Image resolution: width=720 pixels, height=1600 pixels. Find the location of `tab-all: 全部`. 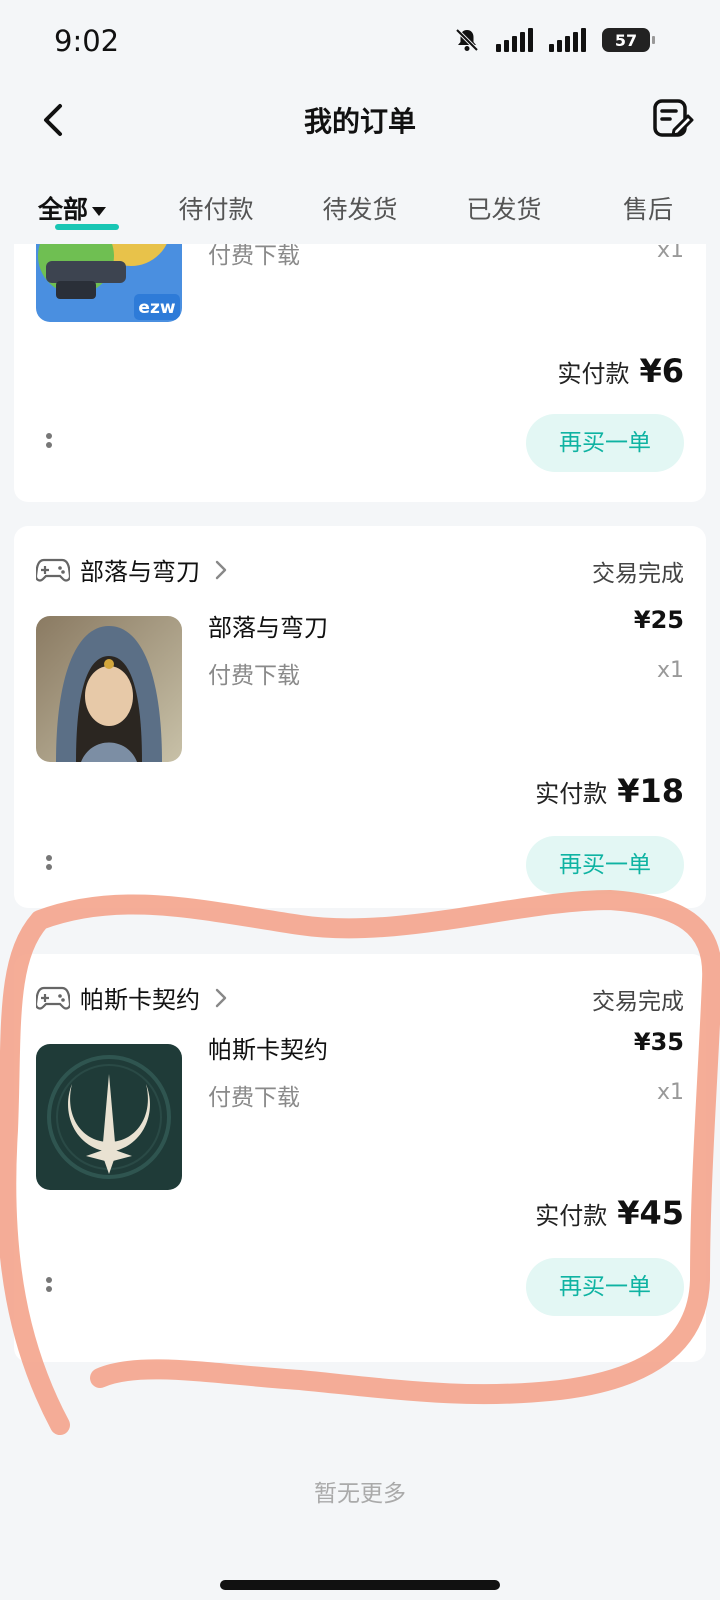

tab-all: 全部 is located at coordinates (72, 210).